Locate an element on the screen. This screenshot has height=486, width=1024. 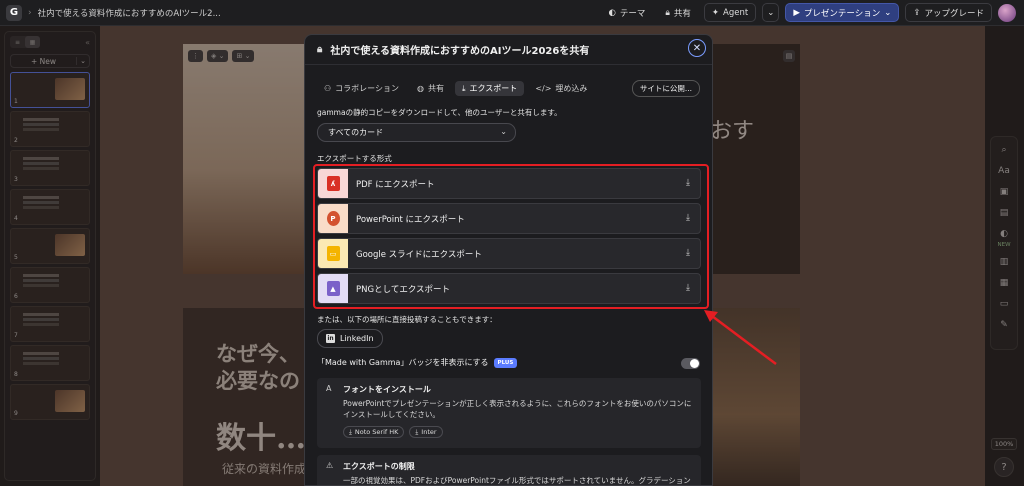
hide-badge-toggle is located at coordinates (690, 363).